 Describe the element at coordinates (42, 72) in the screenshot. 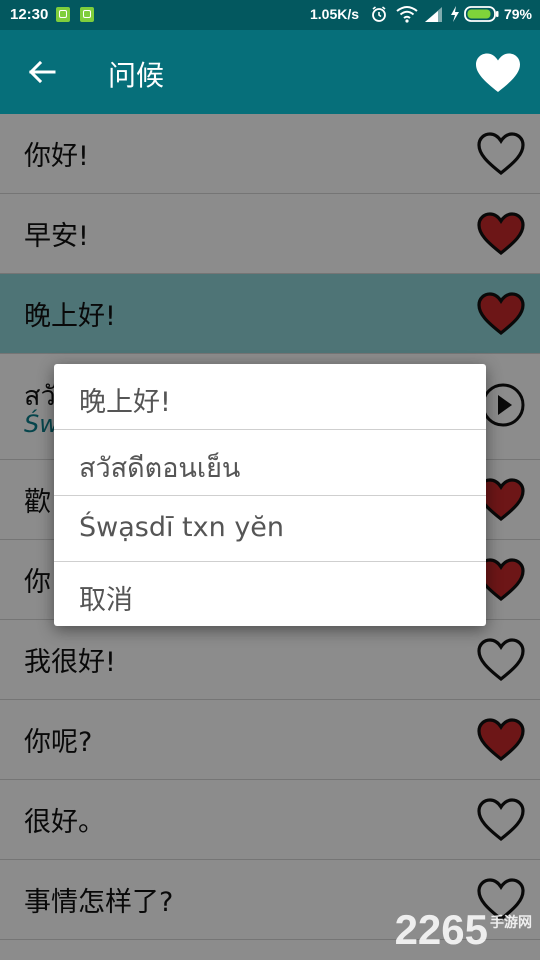

I see `arrow-back-icon` at that location.